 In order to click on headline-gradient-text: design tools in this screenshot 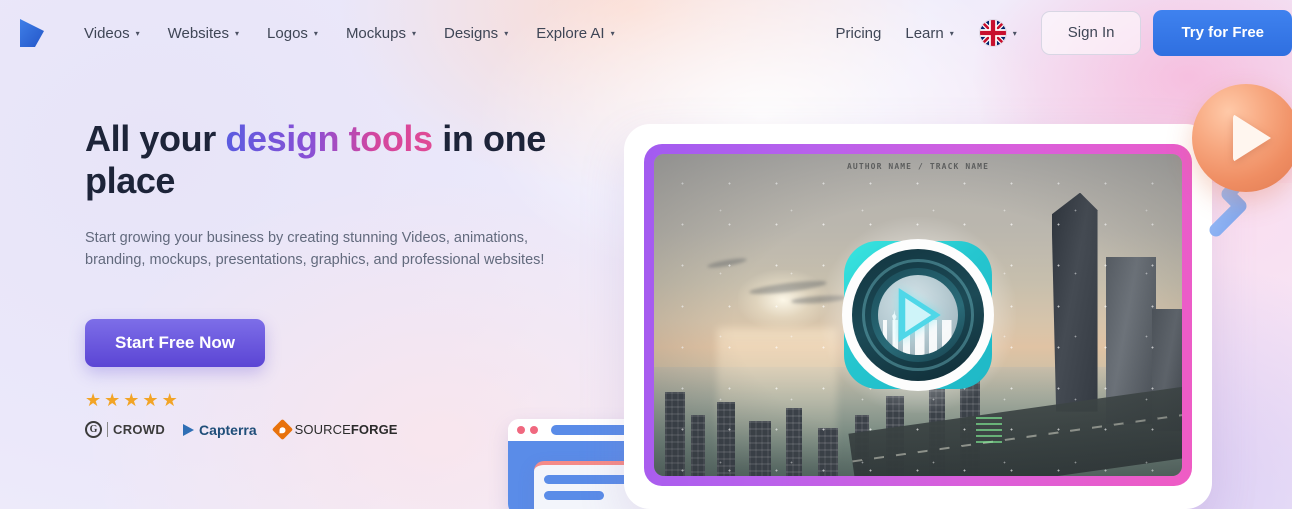, I will do `click(329, 138)`.